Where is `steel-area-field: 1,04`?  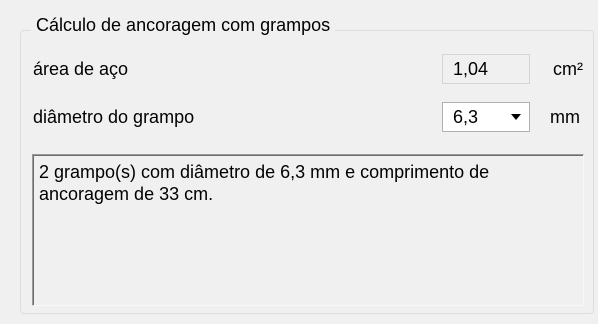
steel-area-field: 1,04 is located at coordinates (486, 69).